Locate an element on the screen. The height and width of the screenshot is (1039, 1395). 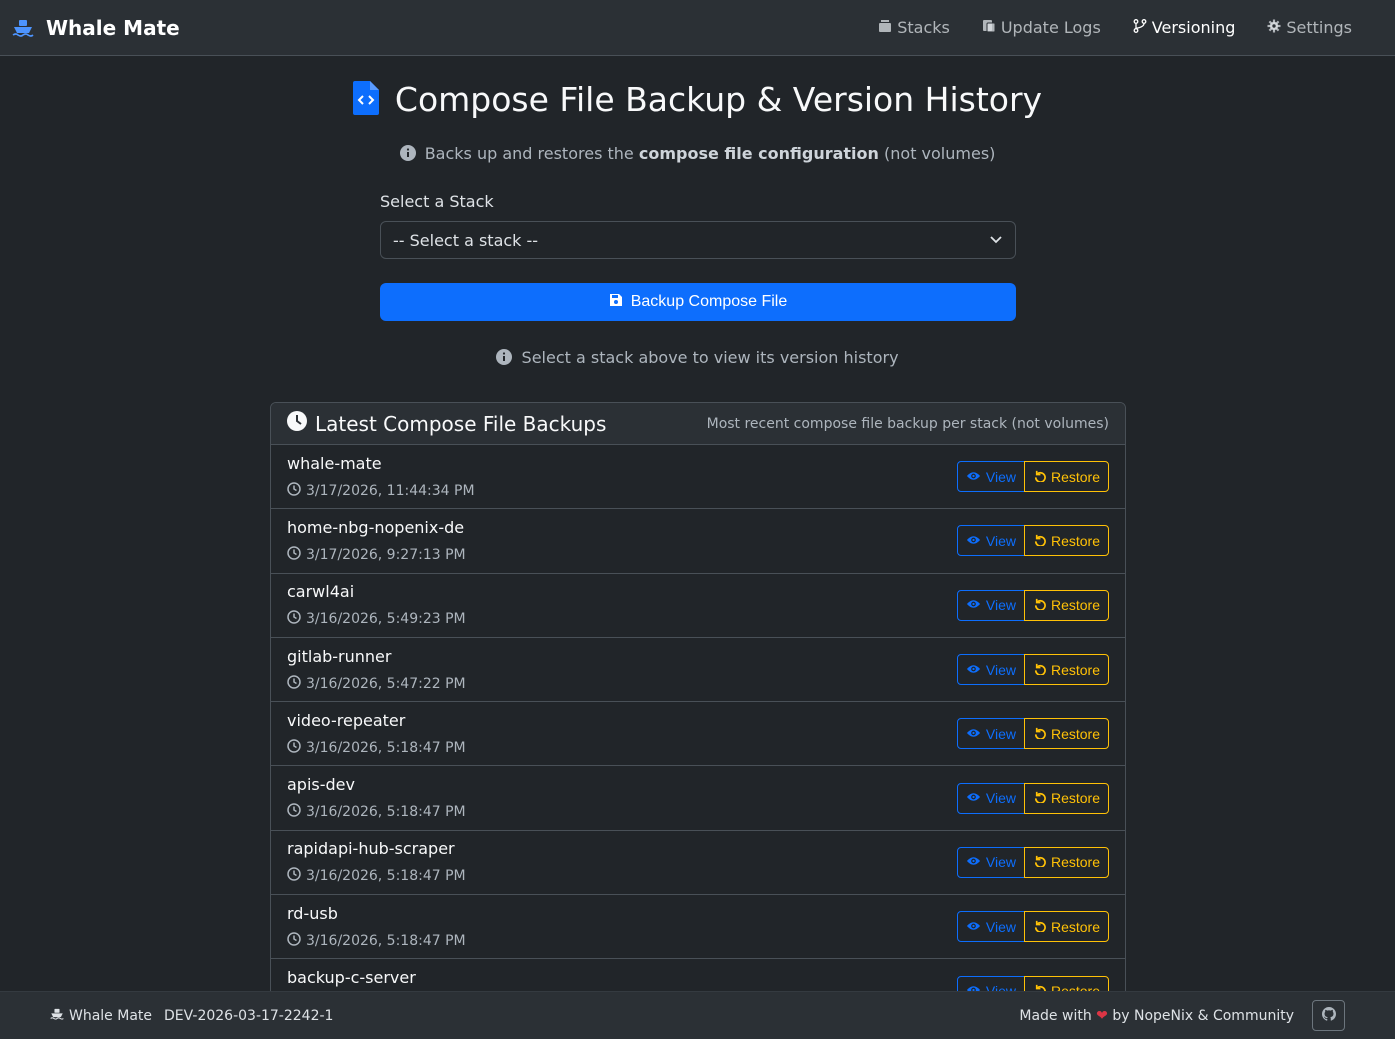
credits: Made with ❤ by NopeNix & Community is located at coordinates (1156, 1016).